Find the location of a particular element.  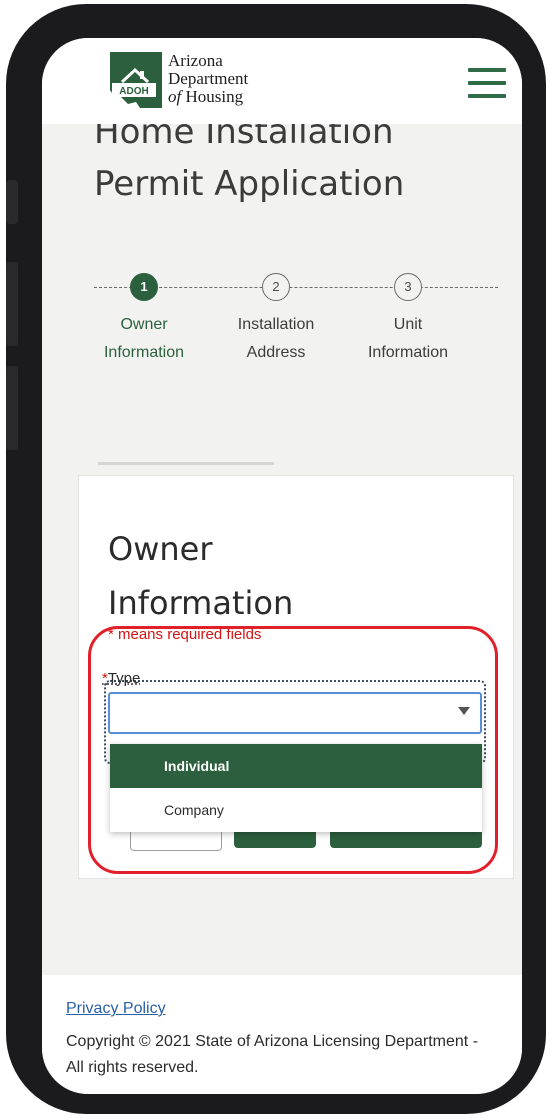

type-field-label: *Type is located at coordinates (121, 678).